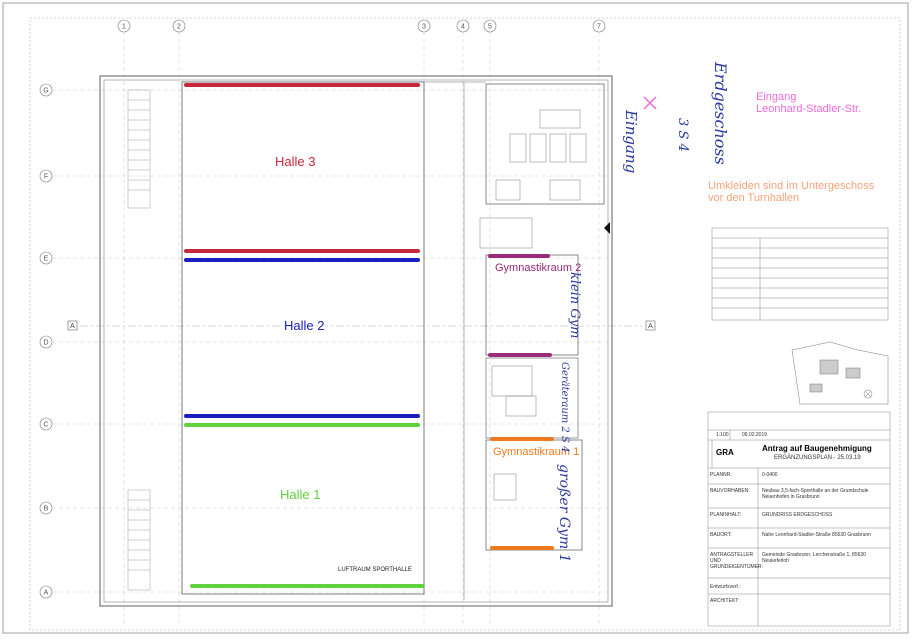 This screenshot has width=913, height=639. What do you see at coordinates (304, 325) in the screenshot?
I see `halle2-label: Halle 2` at bounding box center [304, 325].